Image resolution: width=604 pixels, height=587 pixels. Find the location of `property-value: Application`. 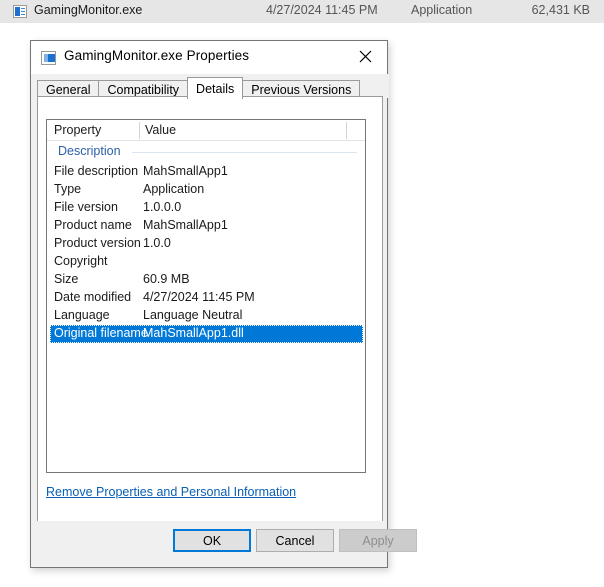

property-value: Application is located at coordinates (174, 189).